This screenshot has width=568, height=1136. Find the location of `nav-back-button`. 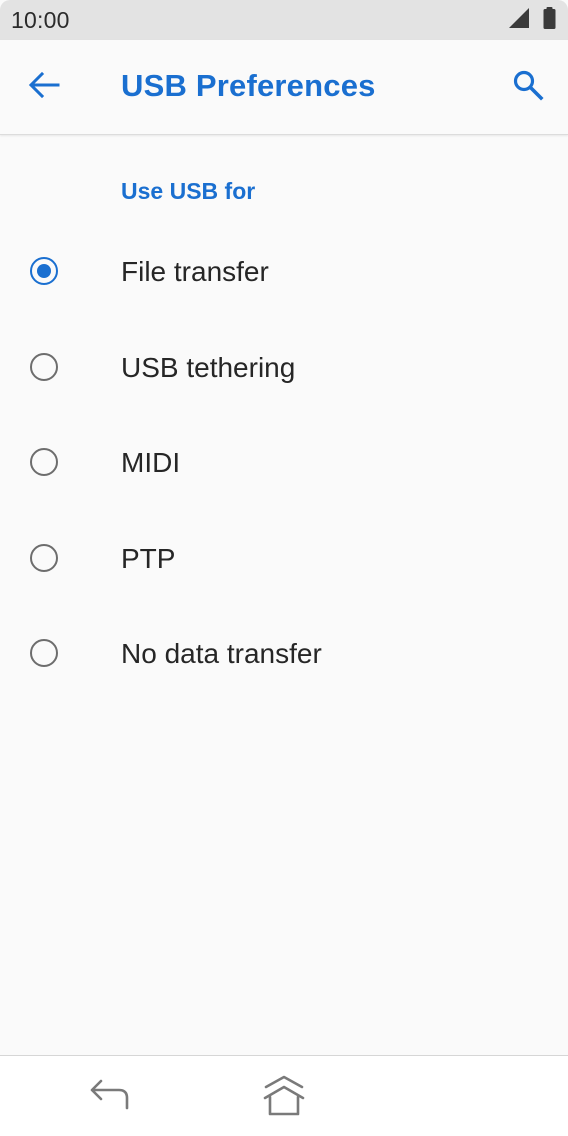

nav-back-button is located at coordinates (110, 1096).